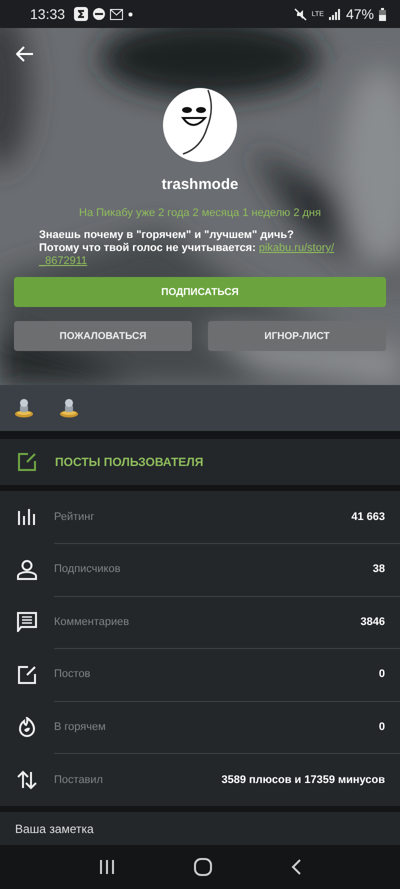 This screenshot has height=889, width=400. I want to click on flame-icon, so click(27, 727).